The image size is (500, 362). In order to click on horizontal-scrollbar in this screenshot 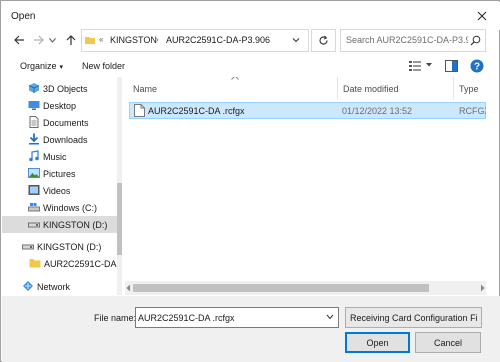, I will do `click(305, 288)`.